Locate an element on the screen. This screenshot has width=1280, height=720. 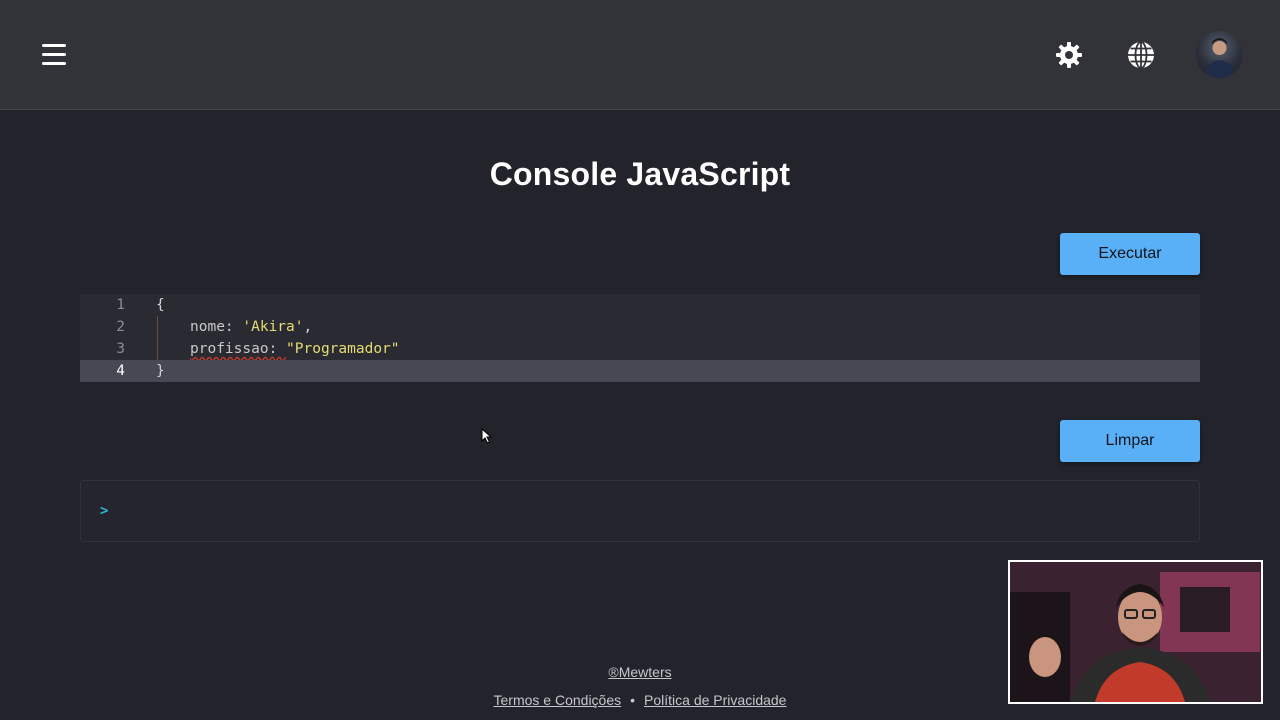
code-text: nome: 'Akira', is located at coordinates (251, 327).